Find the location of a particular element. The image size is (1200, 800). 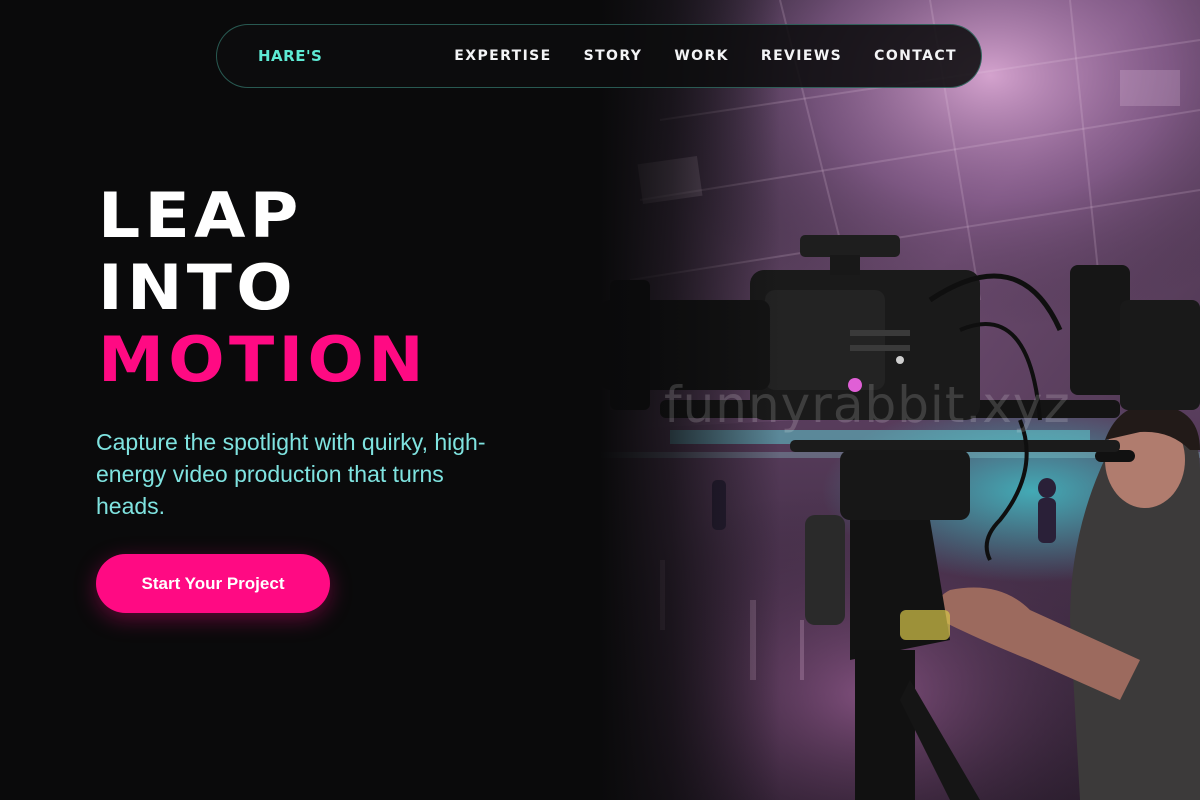

nav-links: EXPERTISE STORY WORK REVIEWS CONTACT is located at coordinates (705, 56).